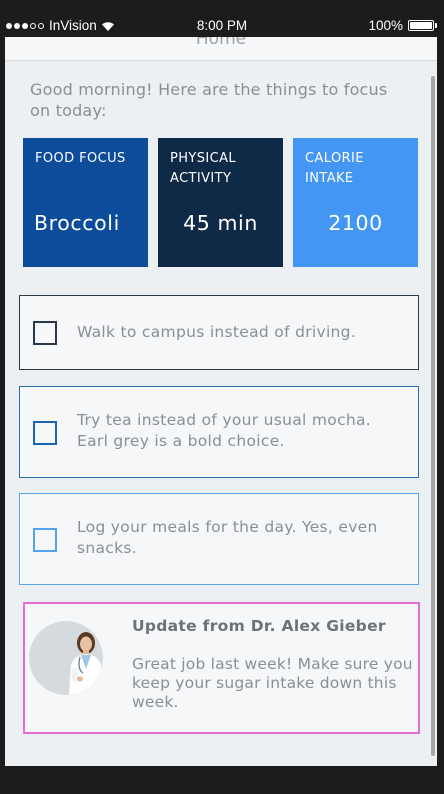 The width and height of the screenshot is (444, 794). What do you see at coordinates (85, 202) in the screenshot?
I see `food-focus-tile: FOOD FOCUS Broccoli` at bounding box center [85, 202].